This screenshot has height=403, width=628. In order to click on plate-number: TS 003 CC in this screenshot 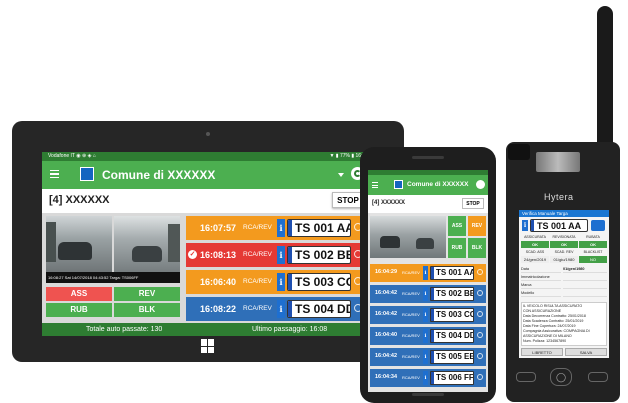, I will do `click(452, 315)`.